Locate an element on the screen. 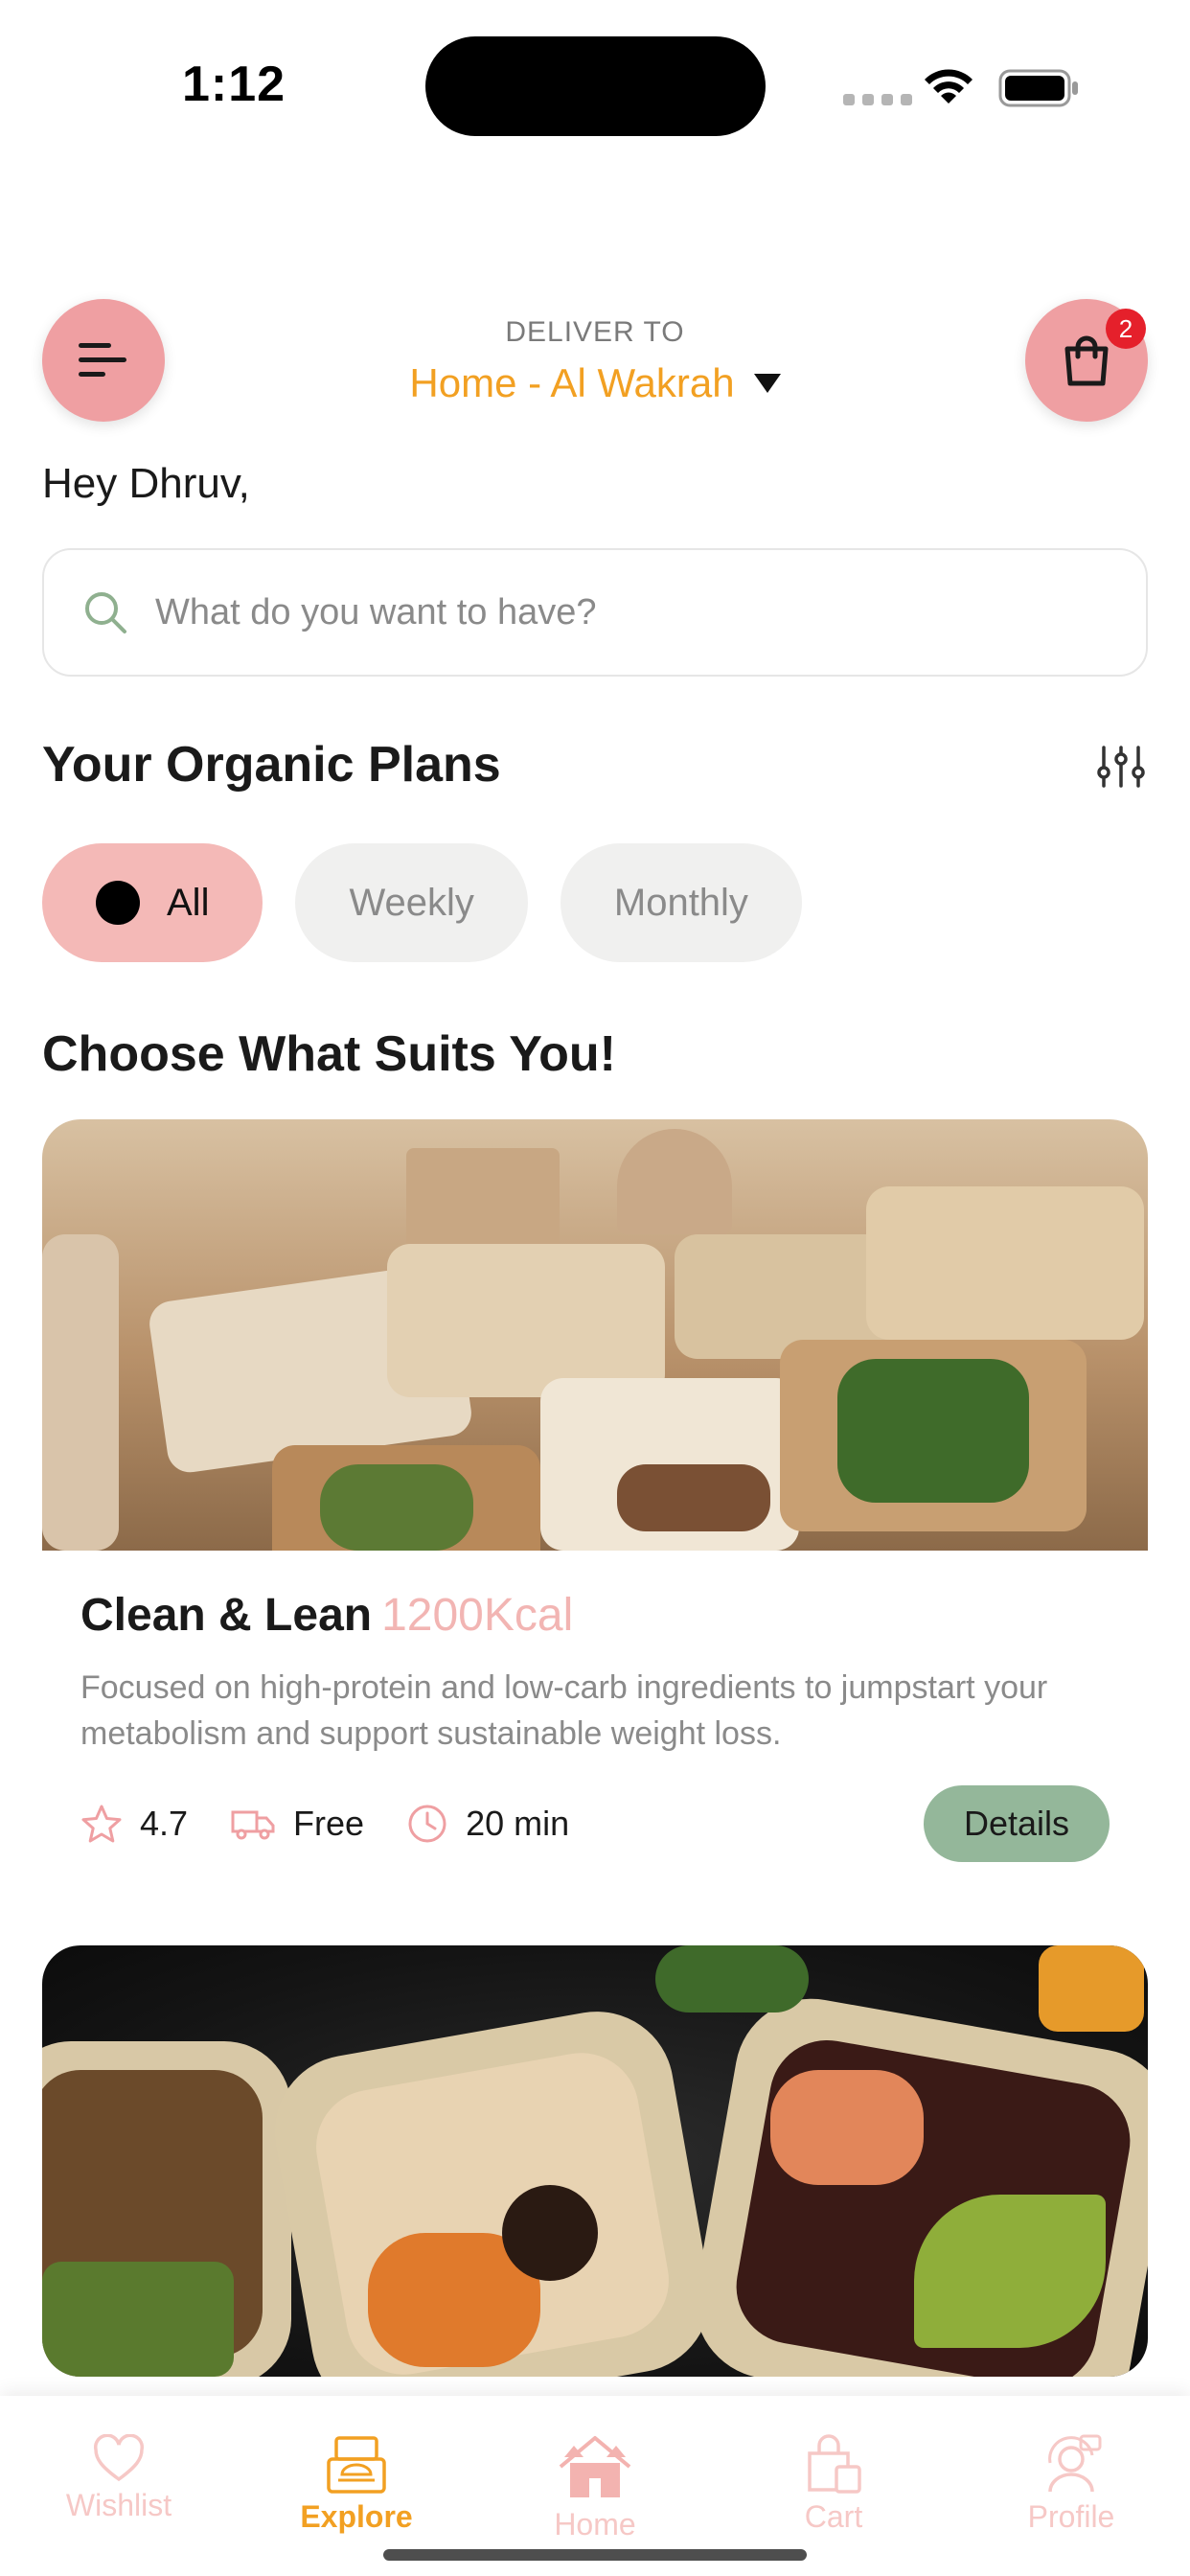 The width and height of the screenshot is (1190, 2576). search-placeholder: What do you want to have? is located at coordinates (376, 611).